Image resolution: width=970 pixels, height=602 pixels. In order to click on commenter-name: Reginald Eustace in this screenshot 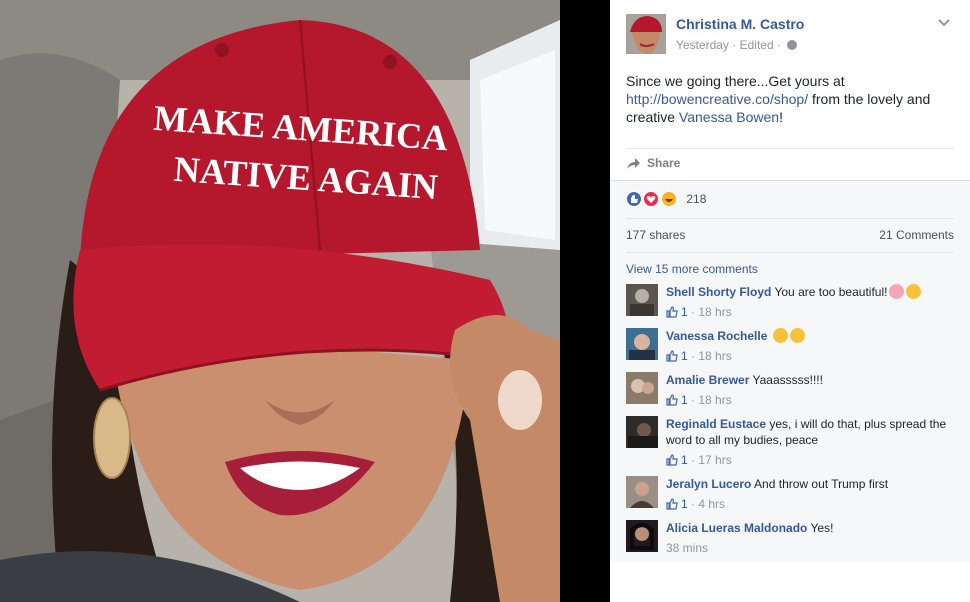, I will do `click(716, 424)`.